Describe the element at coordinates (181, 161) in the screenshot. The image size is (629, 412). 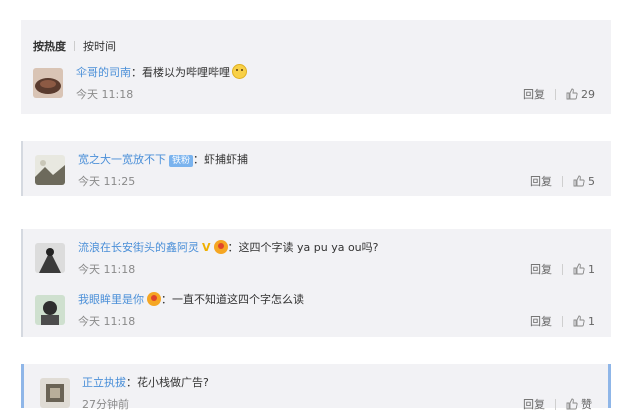
I see `fan-badge: 铁粉` at that location.